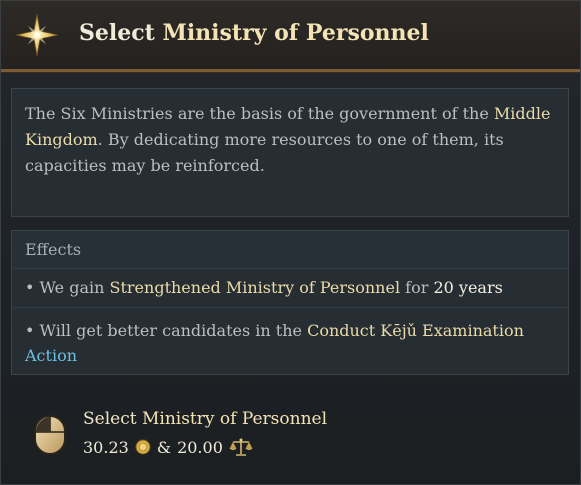 The image size is (581, 485). What do you see at coordinates (50, 435) in the screenshot?
I see `mouse-icon` at bounding box center [50, 435].